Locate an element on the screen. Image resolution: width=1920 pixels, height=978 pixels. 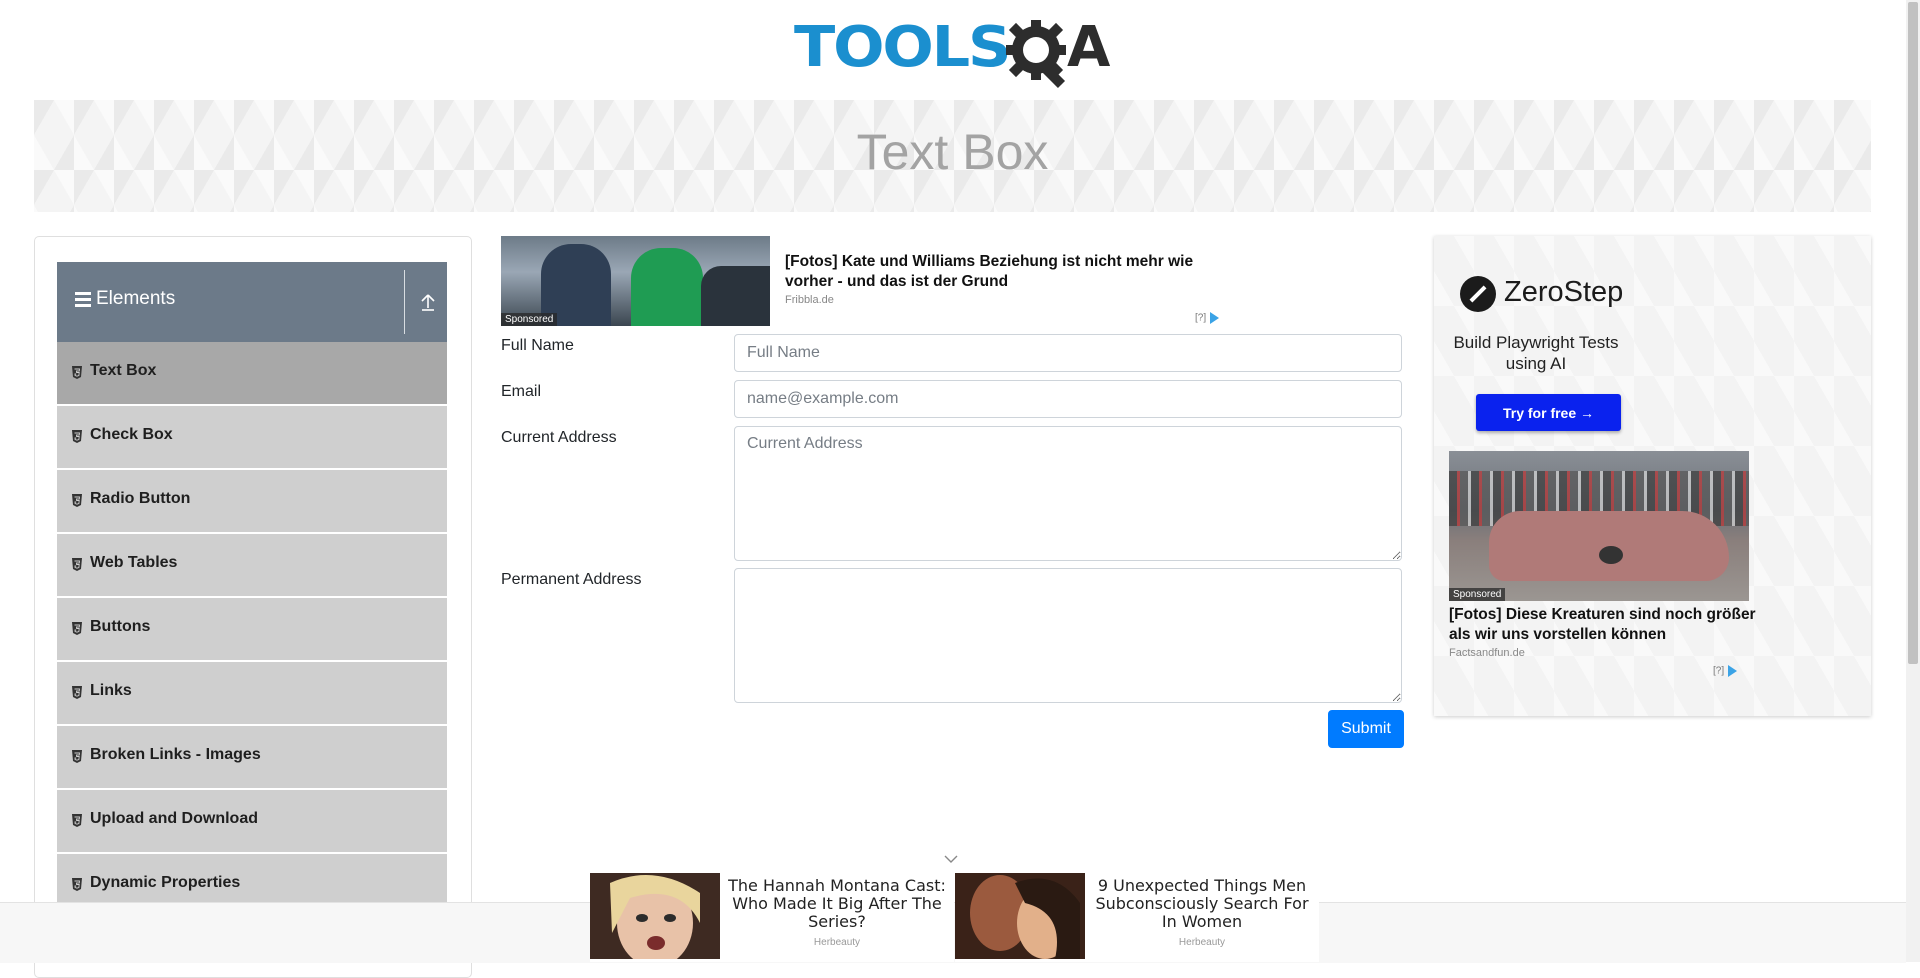
permanent-address-textarea is located at coordinates (1068, 635).